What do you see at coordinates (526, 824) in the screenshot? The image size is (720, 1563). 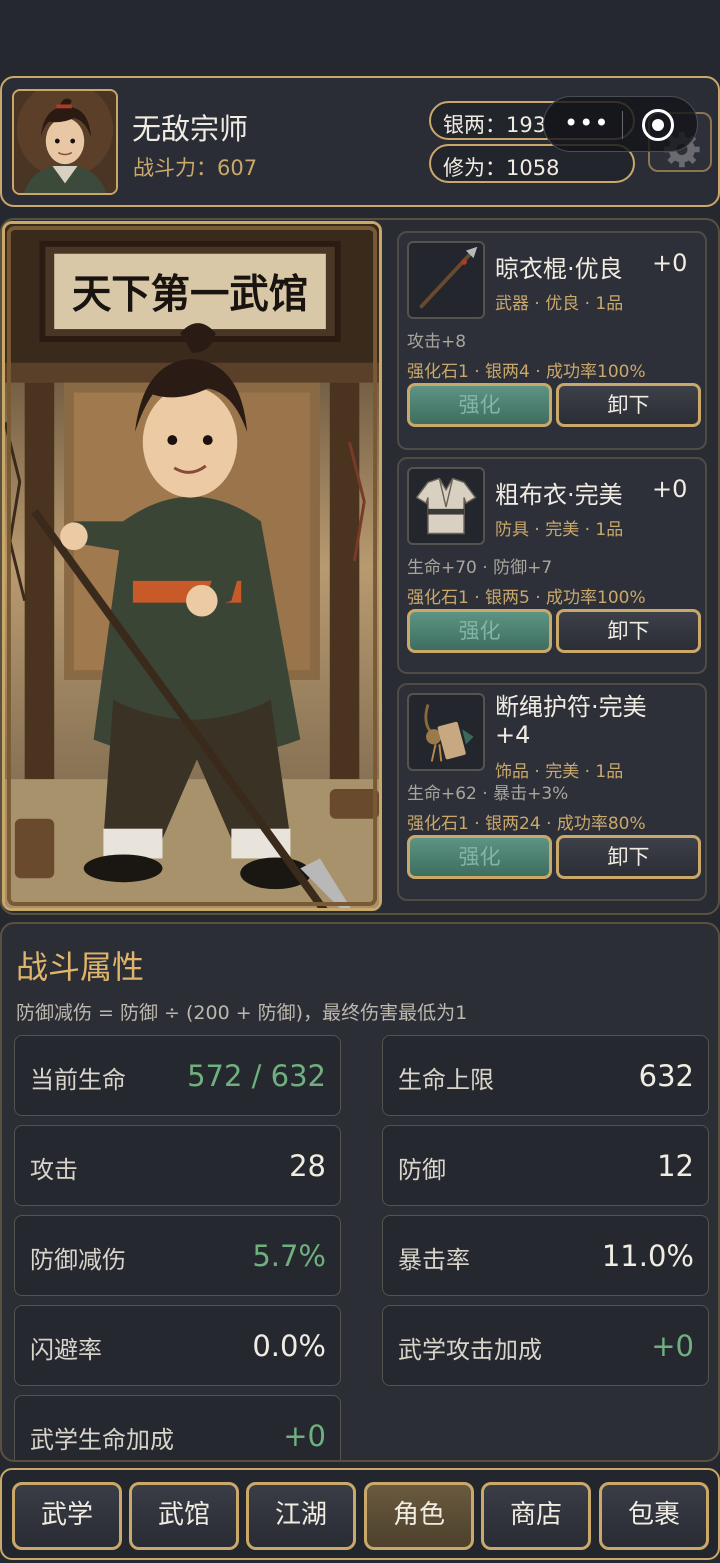 I see `enhance-cost: 强化石1 · 银两24 · 成功率80%` at bounding box center [526, 824].